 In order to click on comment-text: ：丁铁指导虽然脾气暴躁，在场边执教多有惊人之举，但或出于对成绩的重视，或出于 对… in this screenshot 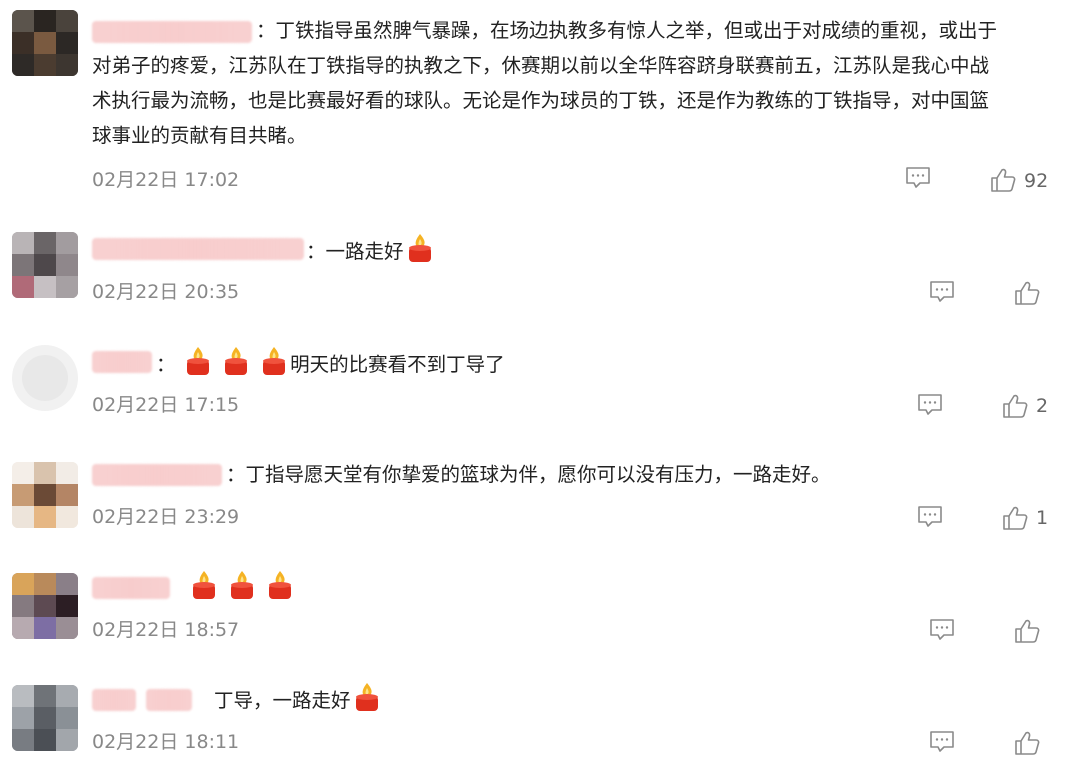, I will do `click(545, 83)`.